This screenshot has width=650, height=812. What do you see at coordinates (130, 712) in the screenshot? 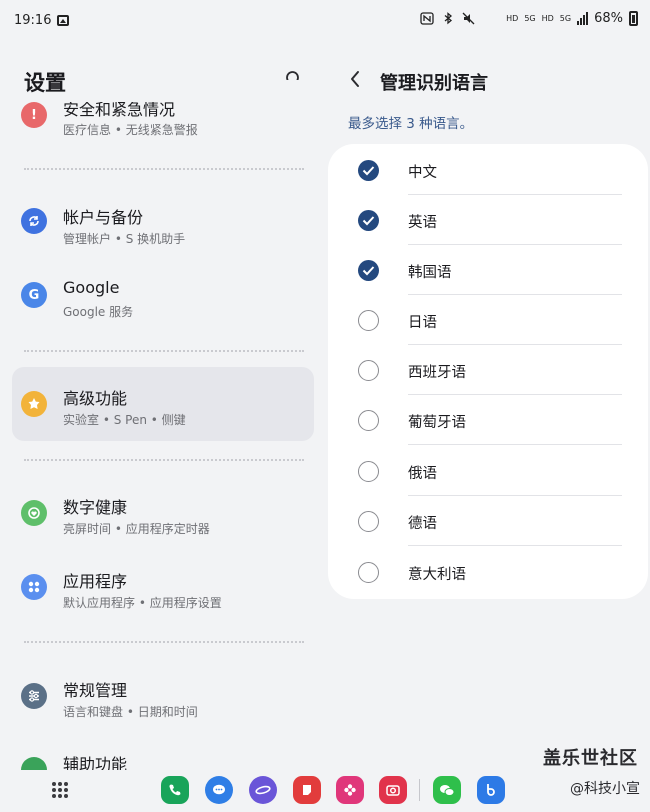
I see `settings-item-subtitle: 语言和键盘 • 日期和时间` at bounding box center [130, 712].